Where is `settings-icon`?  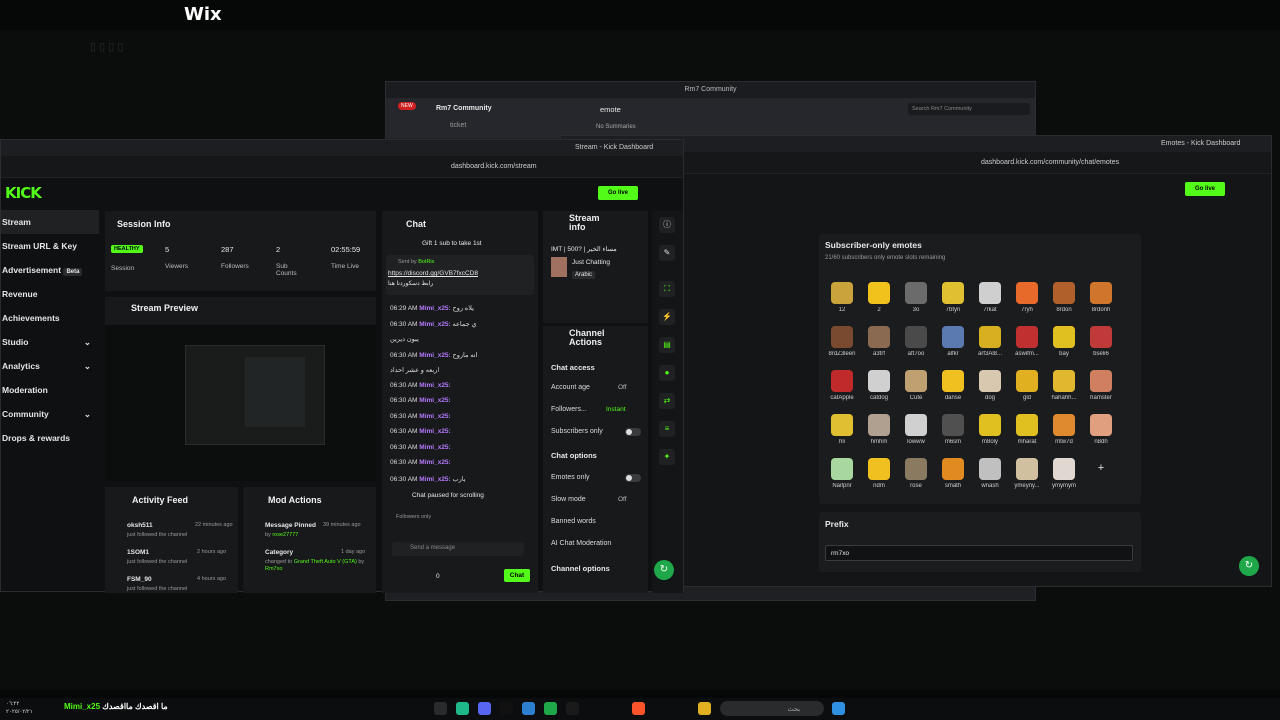
settings-icon is located at coordinates (440, 708).